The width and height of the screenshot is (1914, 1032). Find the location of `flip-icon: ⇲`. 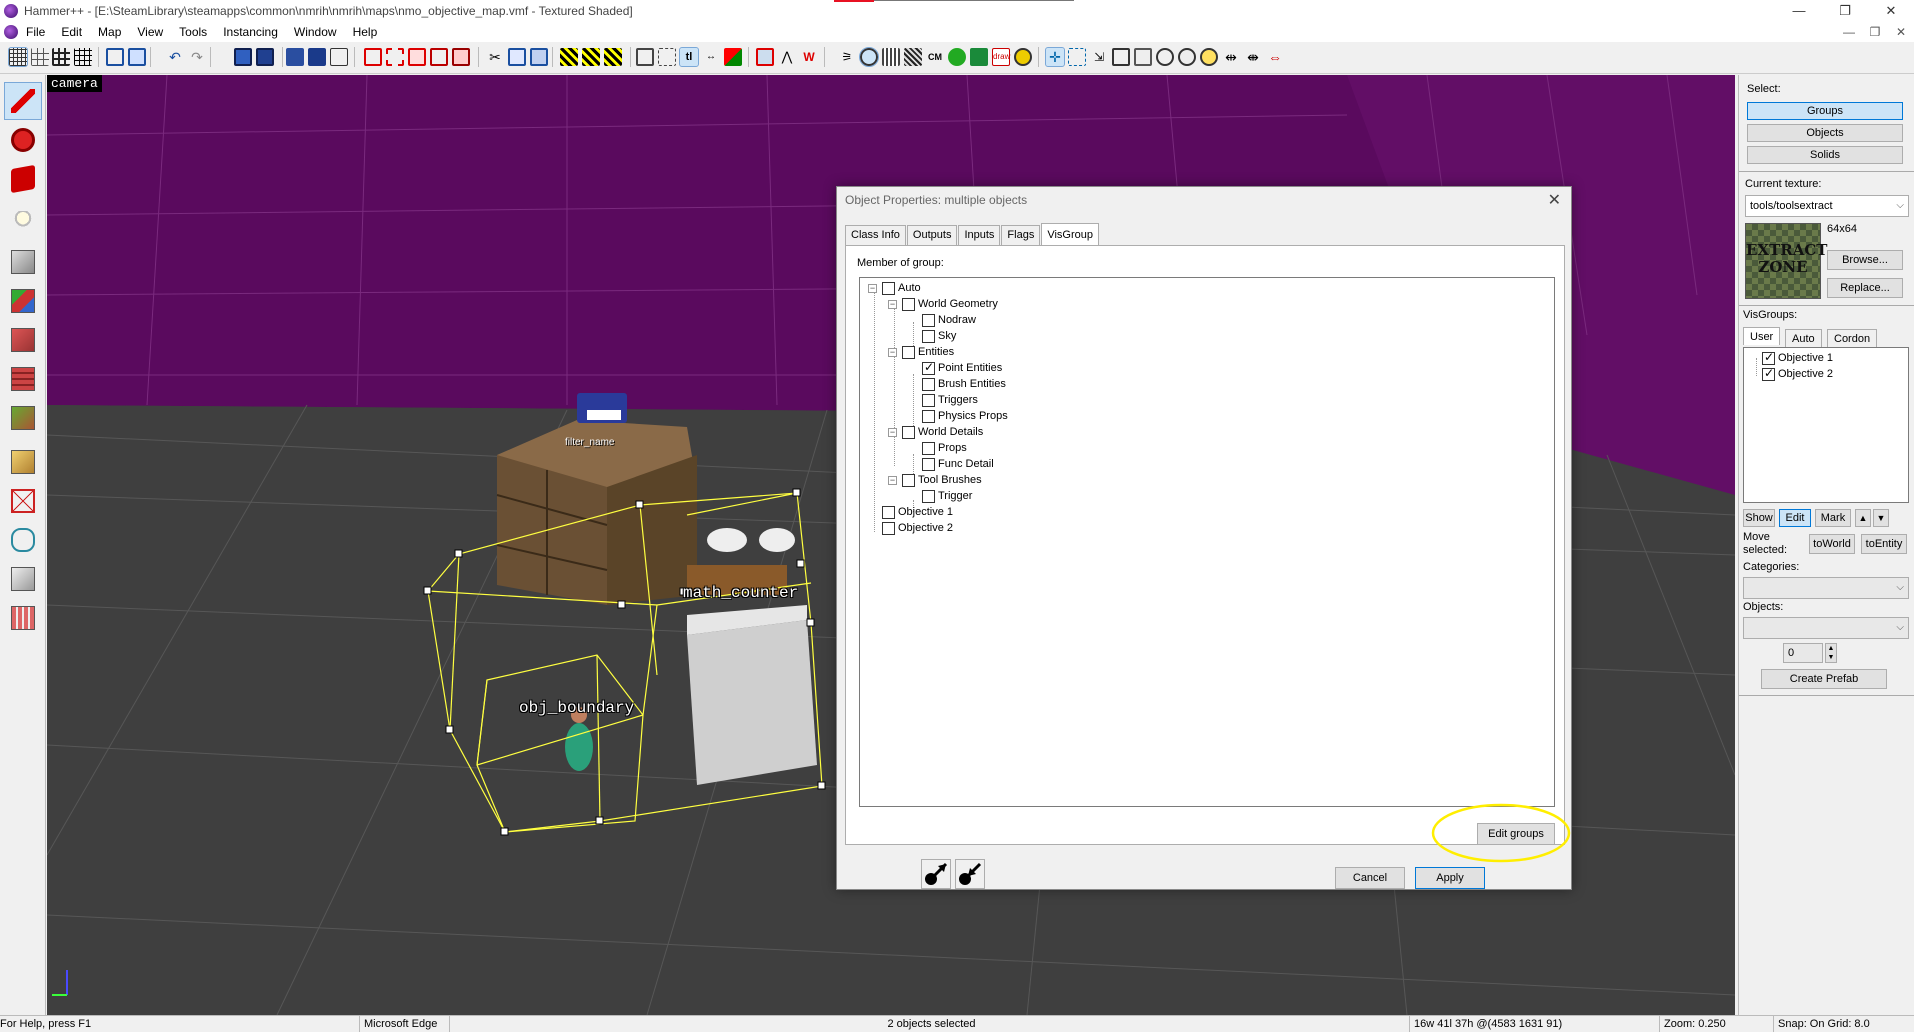

flip-icon: ⇲ is located at coordinates (1099, 57).